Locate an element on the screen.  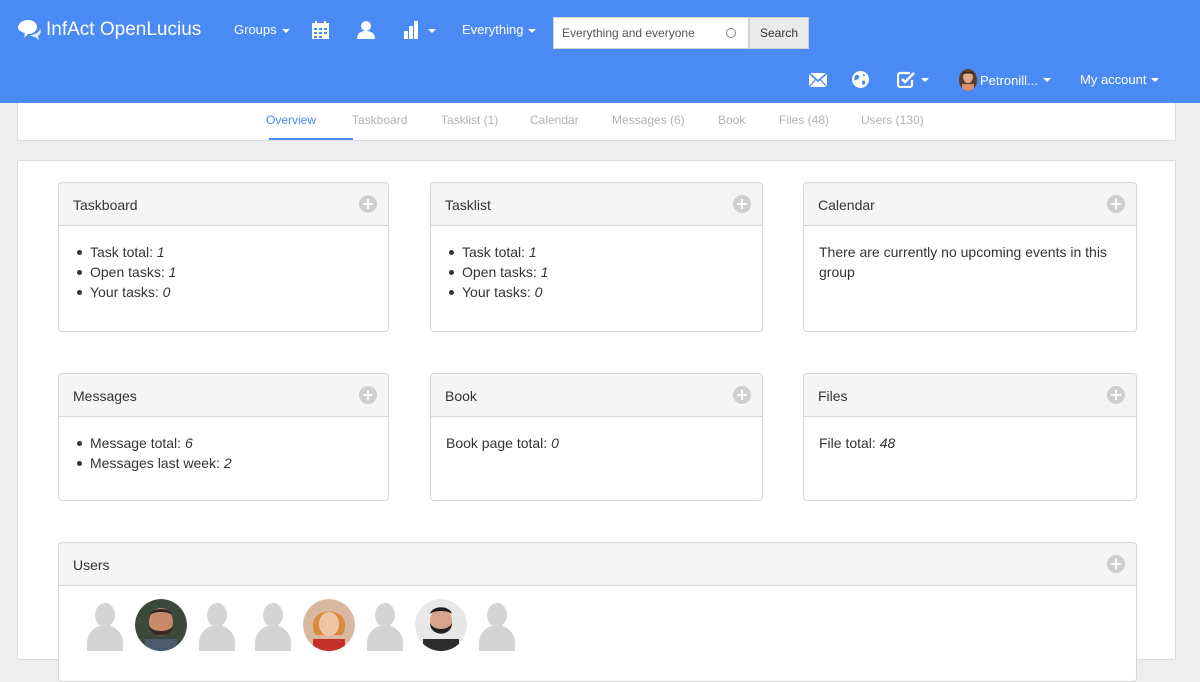
search-clear-icon is located at coordinates (731, 33).